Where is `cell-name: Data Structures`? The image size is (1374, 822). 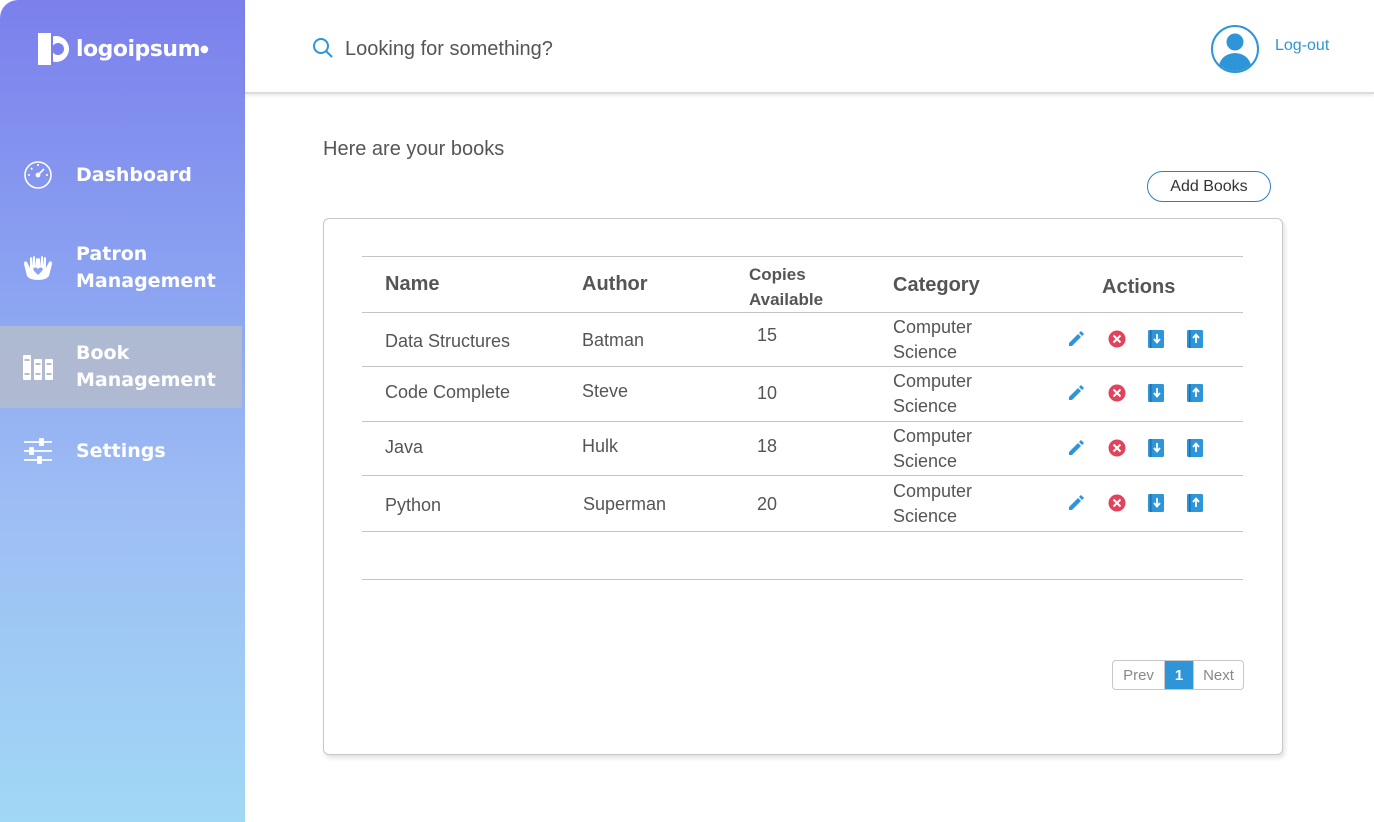 cell-name: Data Structures is located at coordinates (448, 341).